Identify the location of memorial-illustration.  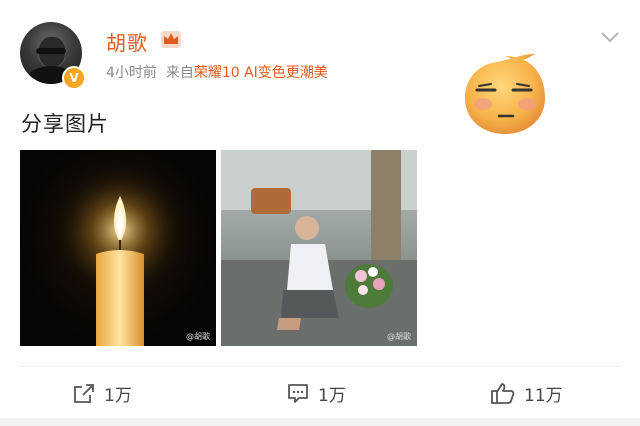
(319, 248).